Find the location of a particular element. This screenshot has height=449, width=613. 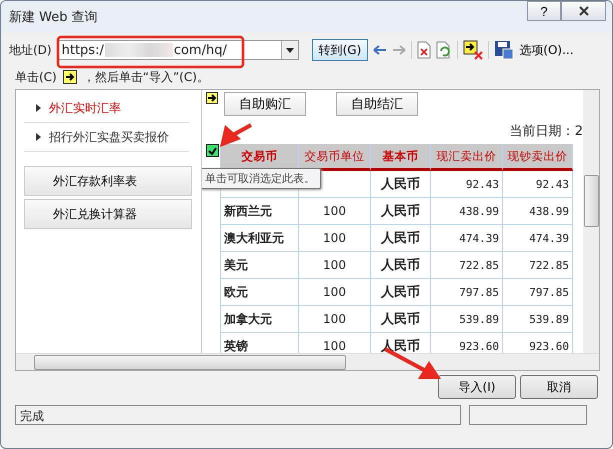

stop-page-icon is located at coordinates (424, 50).